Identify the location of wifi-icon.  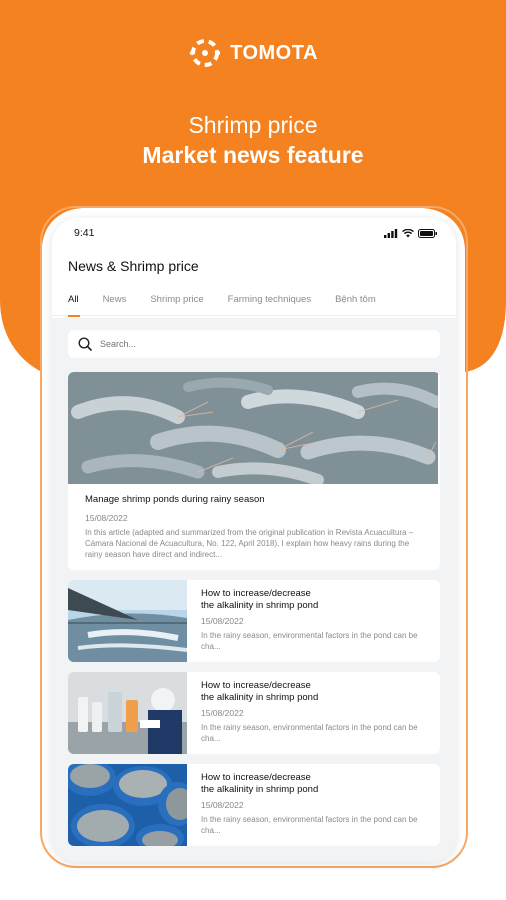
(408, 232).